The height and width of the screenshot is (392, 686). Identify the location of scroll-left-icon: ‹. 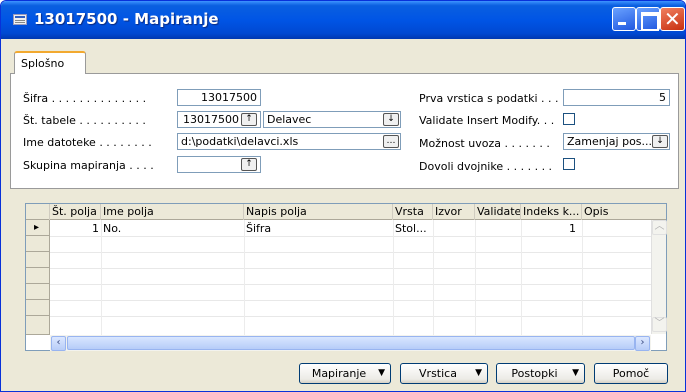
(58, 343).